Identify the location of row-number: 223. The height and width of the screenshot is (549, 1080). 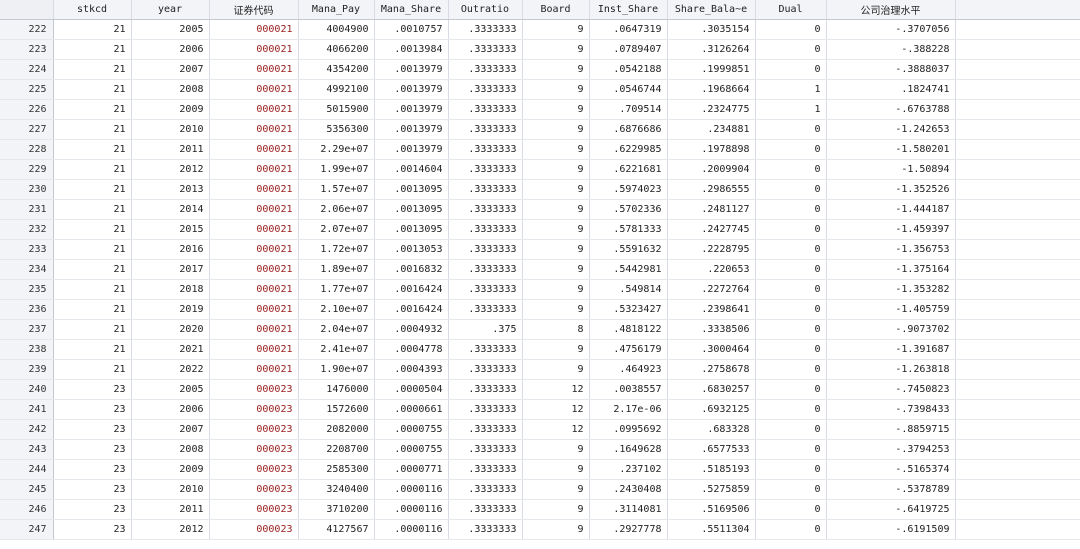
(27, 49).